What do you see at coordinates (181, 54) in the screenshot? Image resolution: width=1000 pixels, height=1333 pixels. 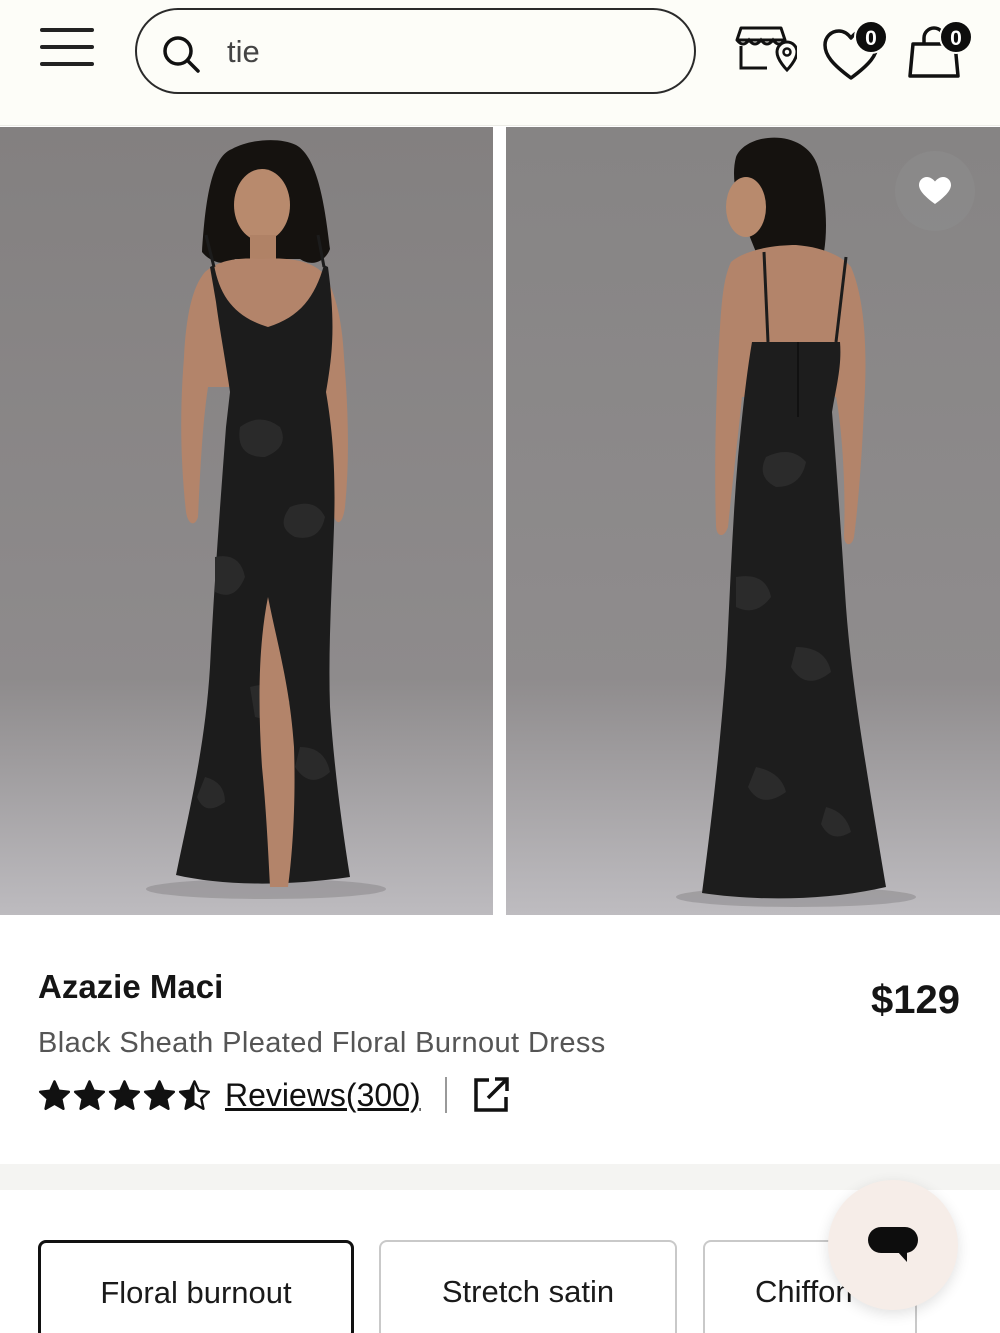 I see `search-icon` at bounding box center [181, 54].